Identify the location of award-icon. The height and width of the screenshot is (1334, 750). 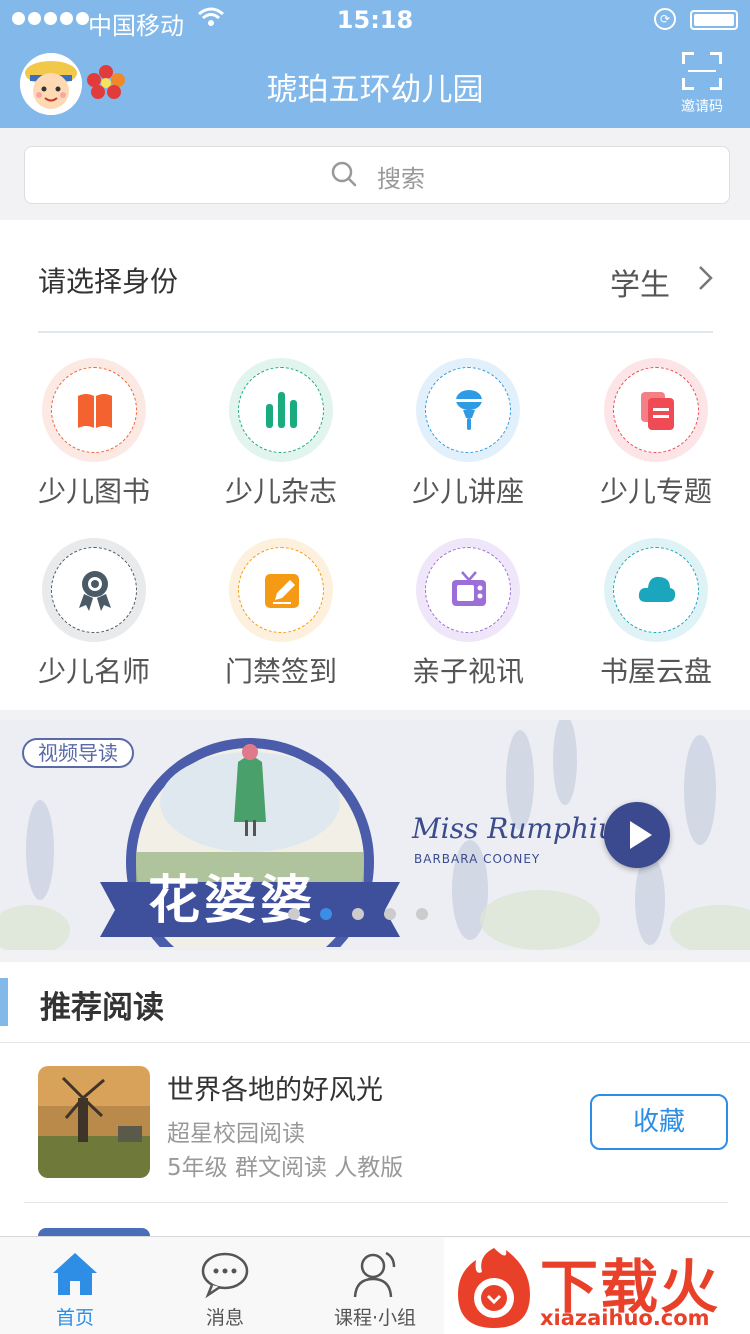
(95, 591).